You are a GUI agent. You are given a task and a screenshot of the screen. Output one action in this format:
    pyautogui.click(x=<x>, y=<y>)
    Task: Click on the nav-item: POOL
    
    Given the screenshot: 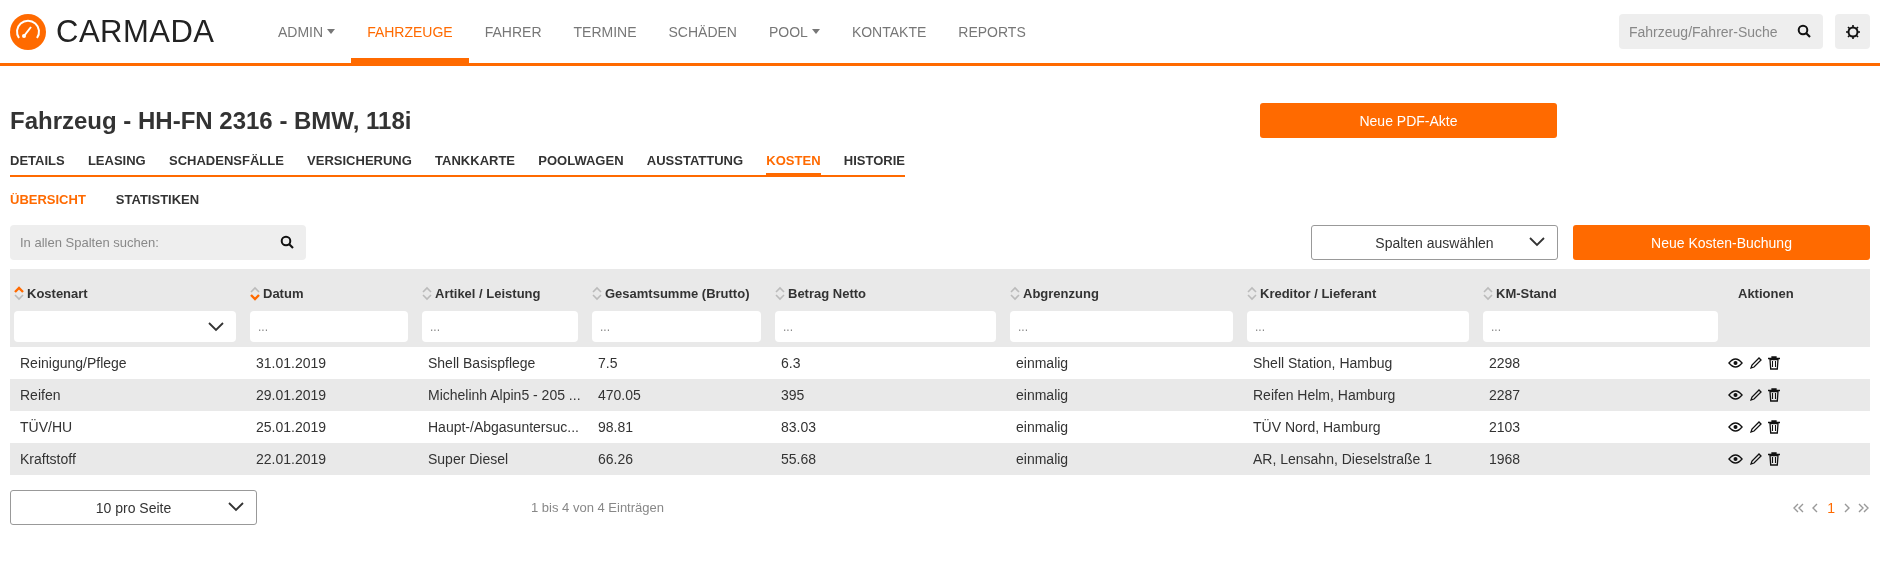 What is the action you would take?
    pyautogui.click(x=794, y=31)
    